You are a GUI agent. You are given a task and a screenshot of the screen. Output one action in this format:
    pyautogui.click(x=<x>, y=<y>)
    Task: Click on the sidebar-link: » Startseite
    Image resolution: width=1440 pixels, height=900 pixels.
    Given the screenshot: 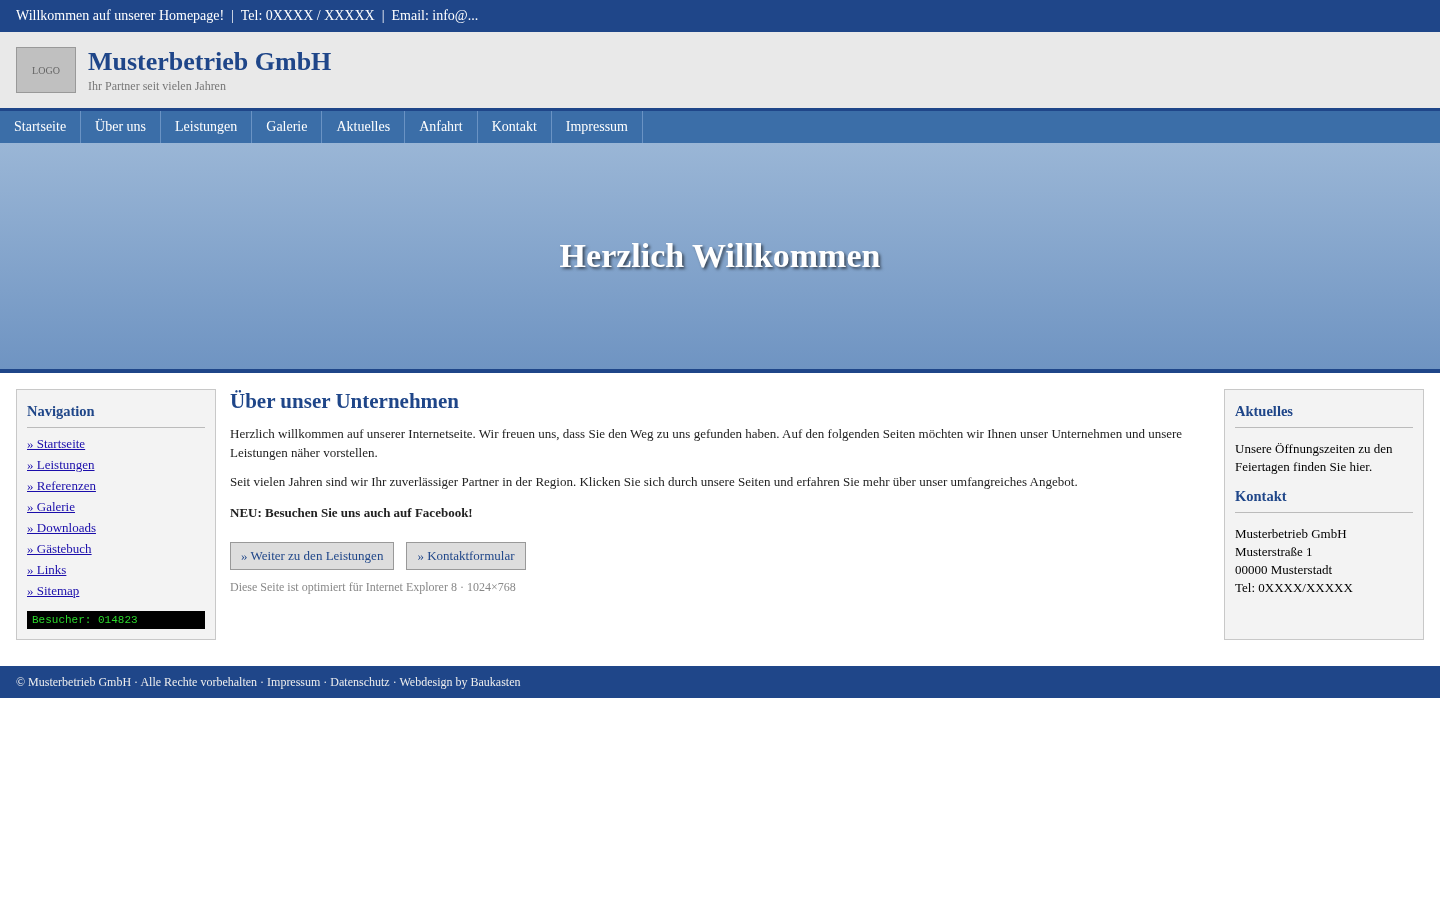 What is the action you would take?
    pyautogui.click(x=56, y=444)
    